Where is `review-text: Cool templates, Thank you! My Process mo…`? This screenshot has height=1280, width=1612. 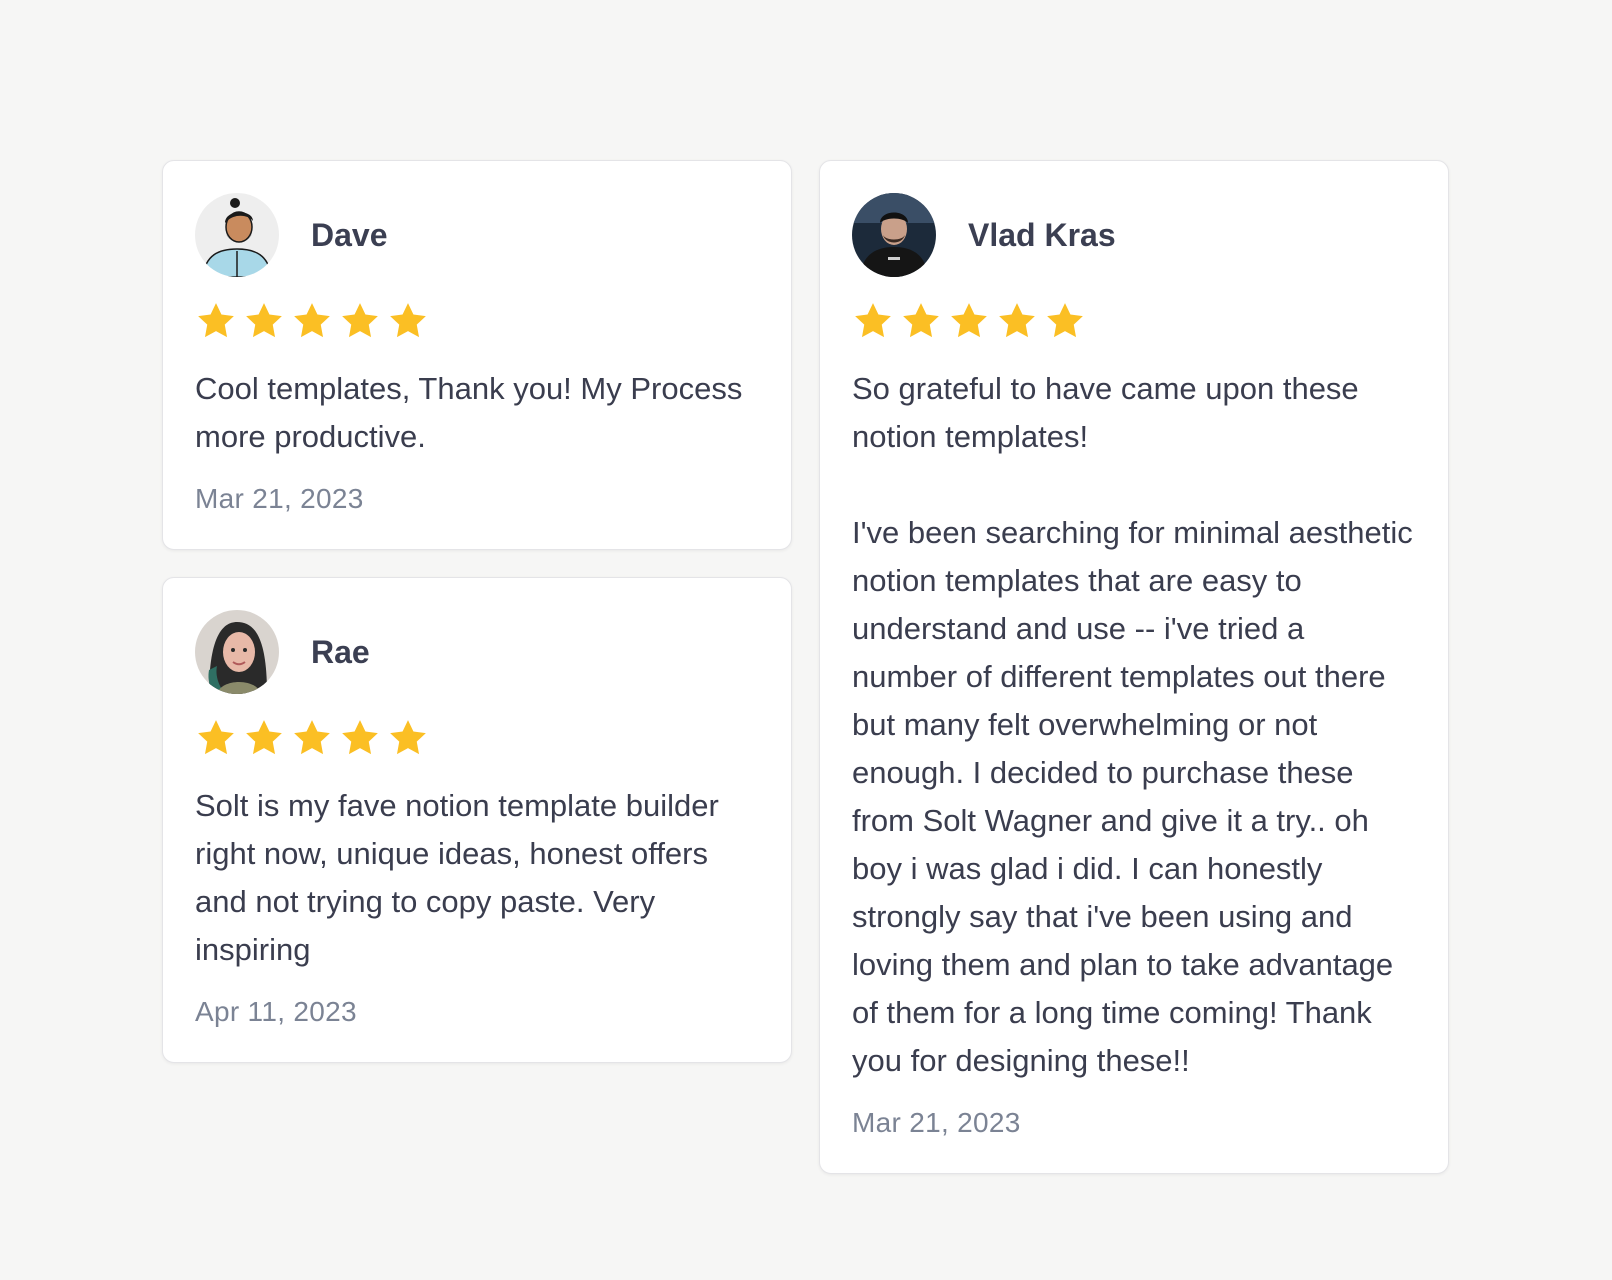
review-text: Cool templates, Thank you! My Process mo… is located at coordinates (469, 412).